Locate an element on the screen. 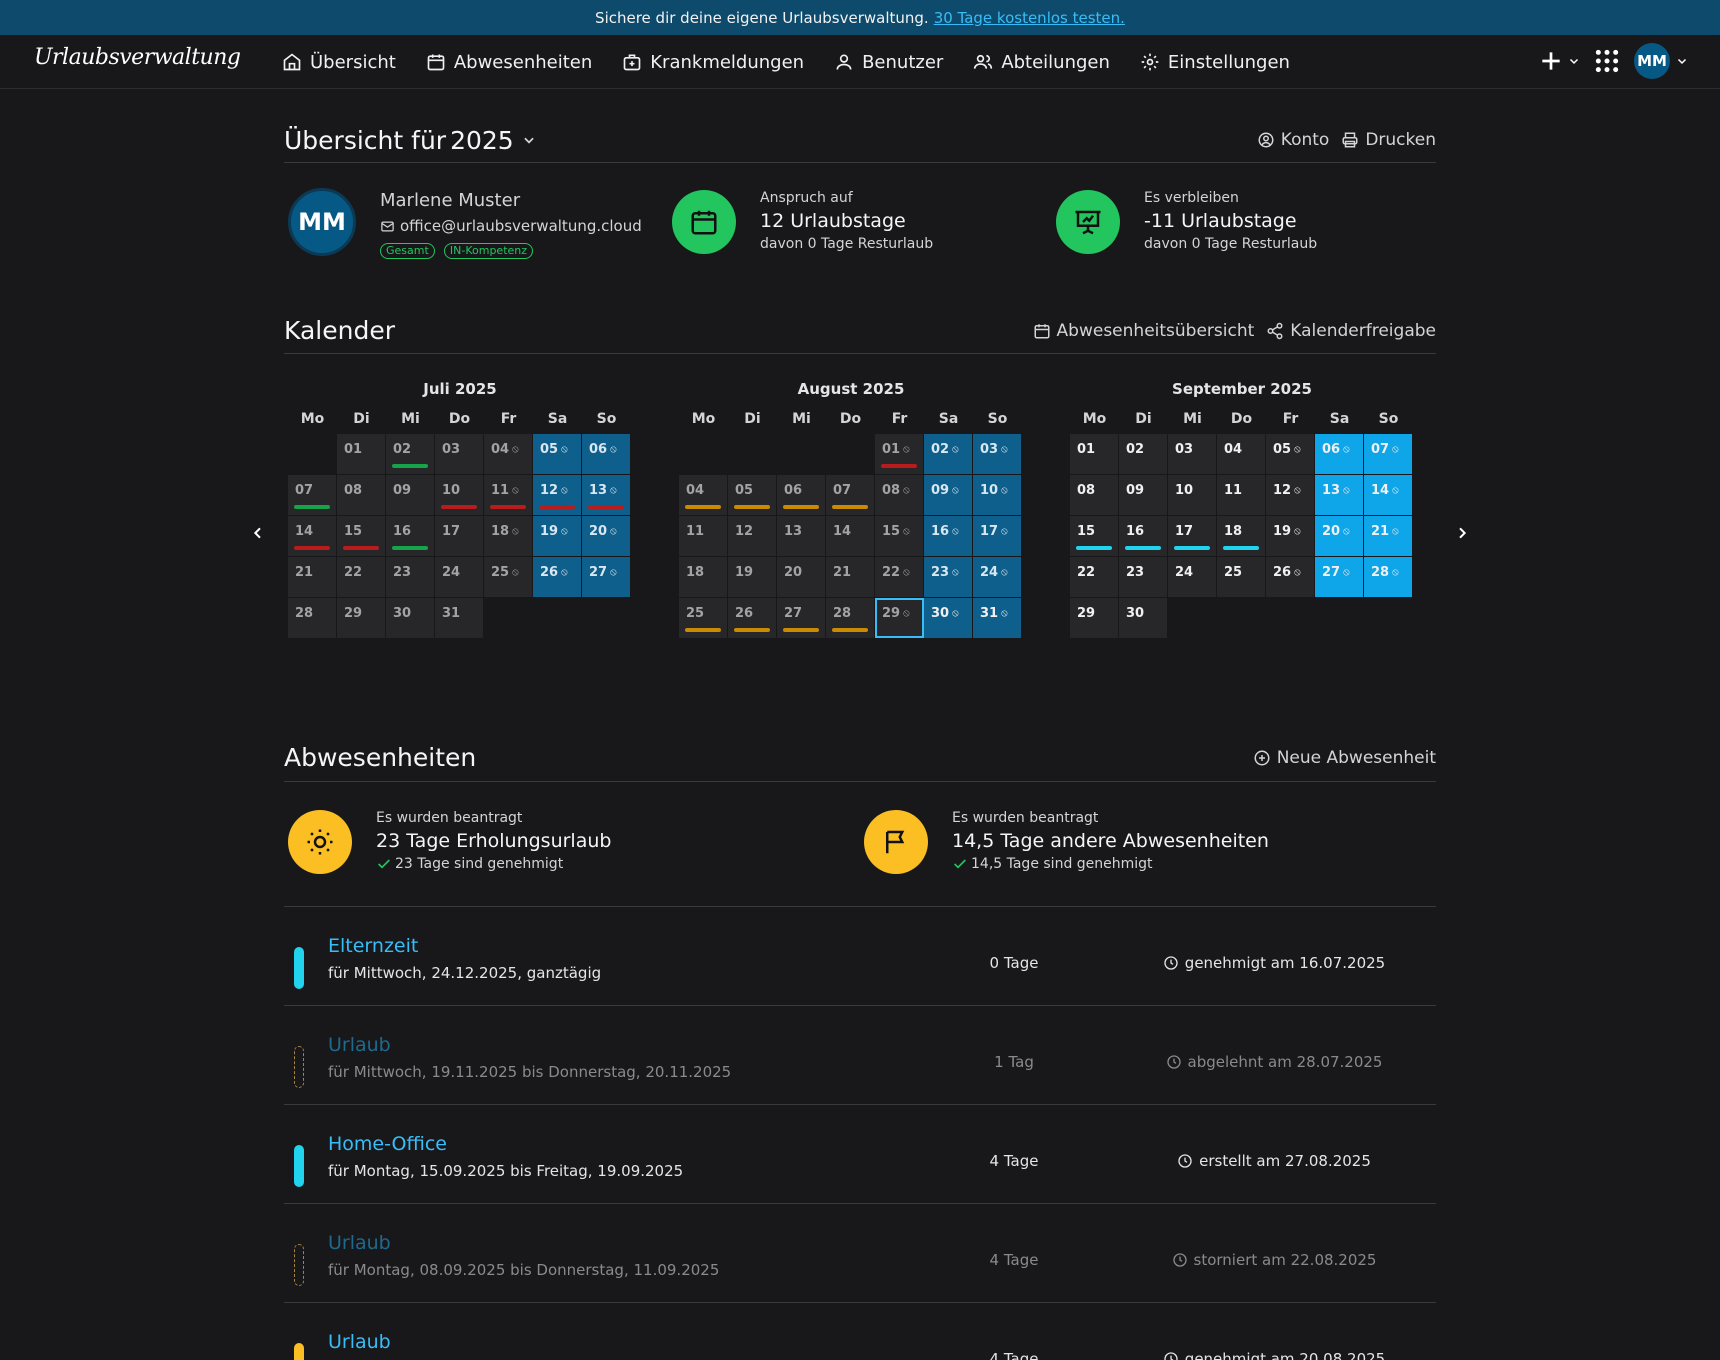 The width and height of the screenshot is (1720, 1360). calendar-day: 06 is located at coordinates (801, 495).